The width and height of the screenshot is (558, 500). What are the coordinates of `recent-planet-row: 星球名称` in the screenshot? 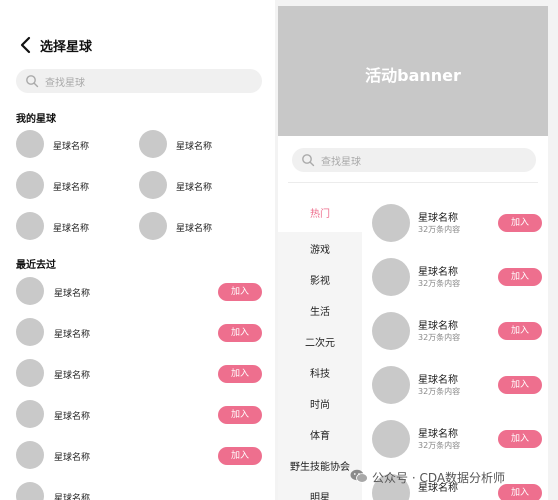 It's located at (139, 491).